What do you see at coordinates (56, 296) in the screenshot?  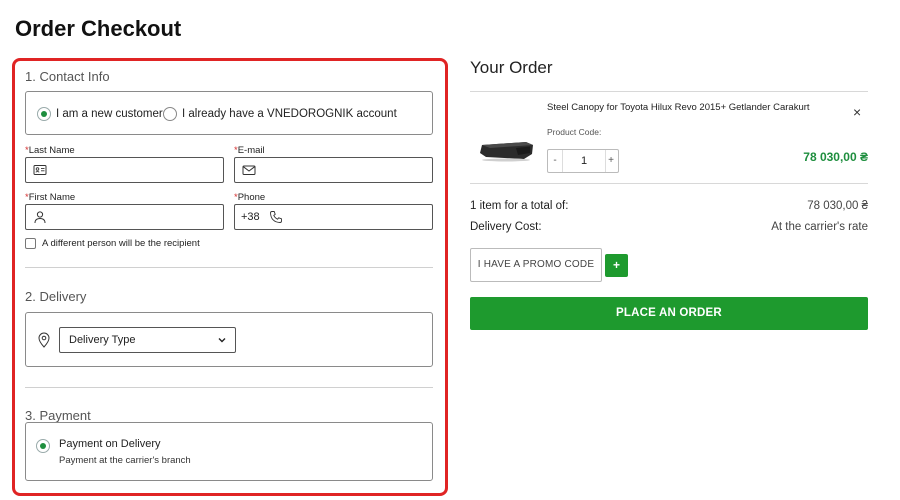 I see `delivery-section-title: 2. Delivery` at bounding box center [56, 296].